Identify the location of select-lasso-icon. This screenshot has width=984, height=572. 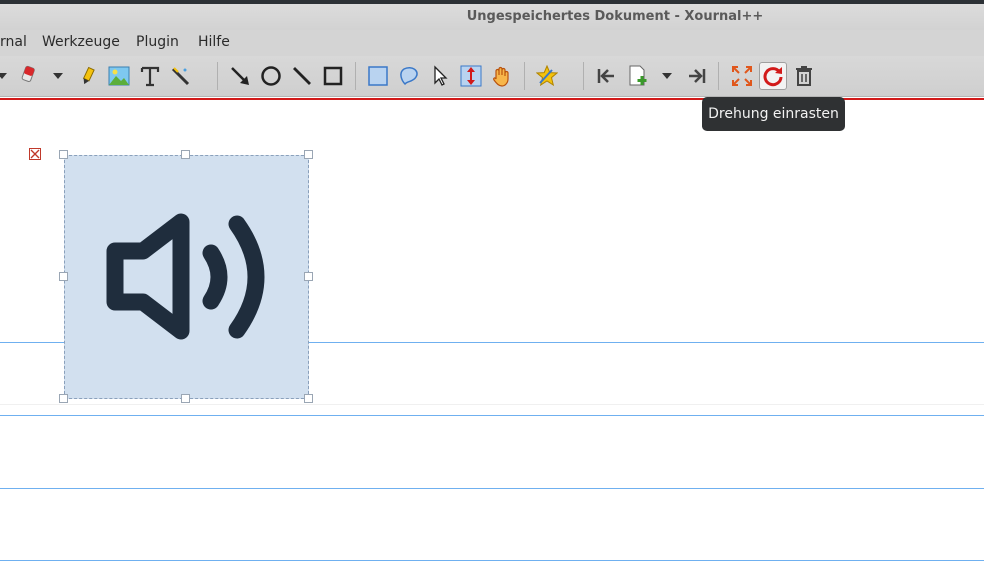
(409, 76).